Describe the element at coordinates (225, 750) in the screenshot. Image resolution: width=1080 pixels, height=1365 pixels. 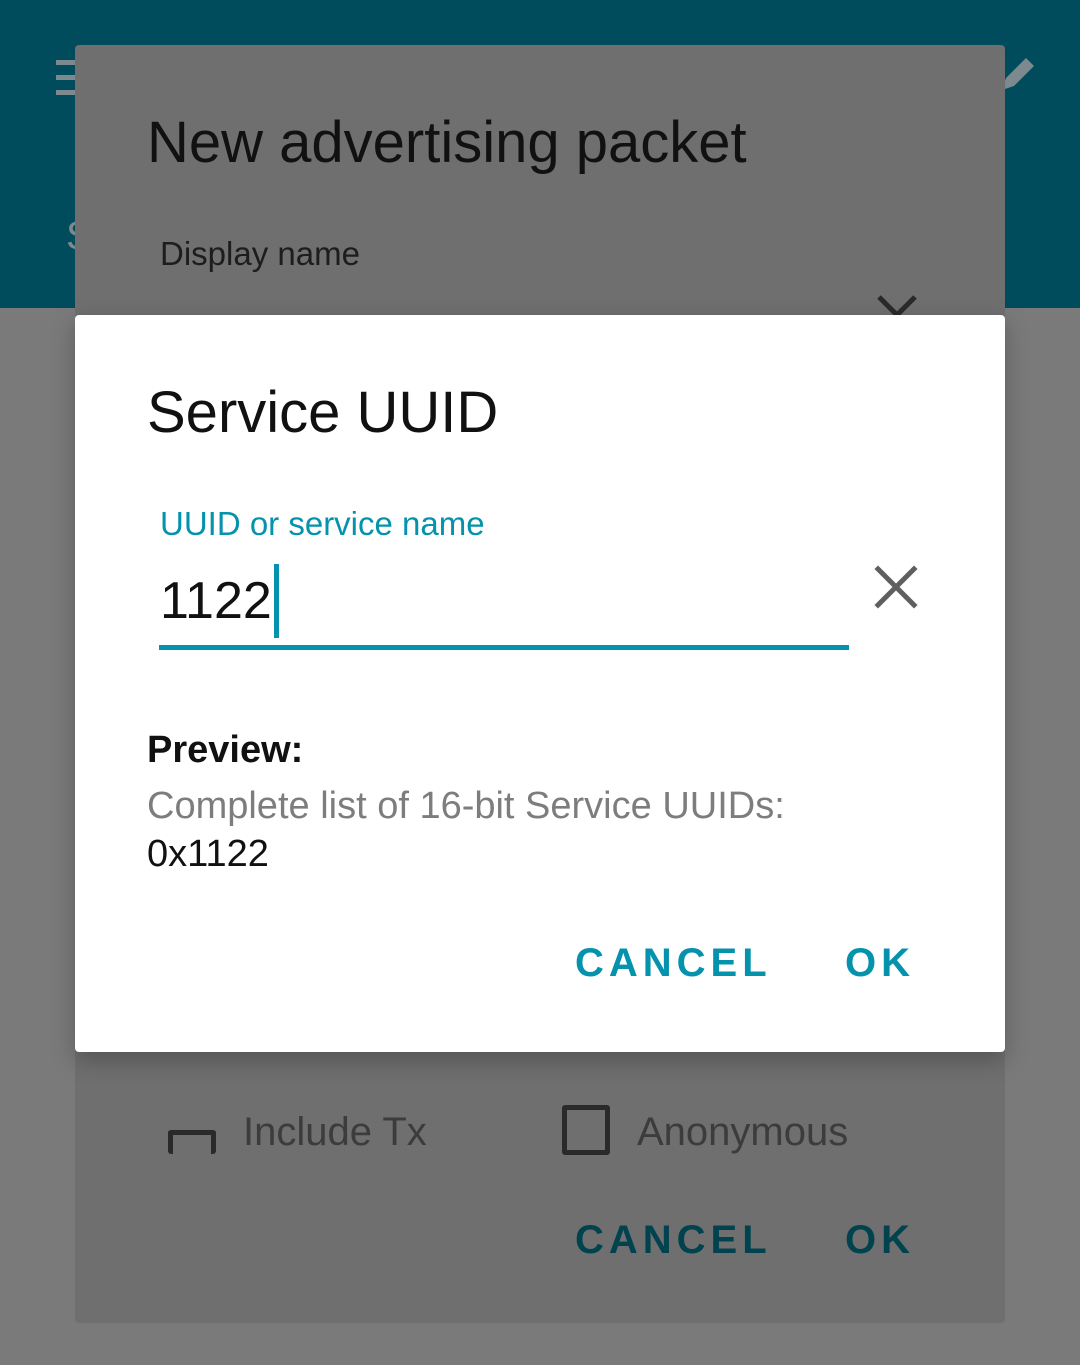
I see `preview-heading: Preview:` at that location.